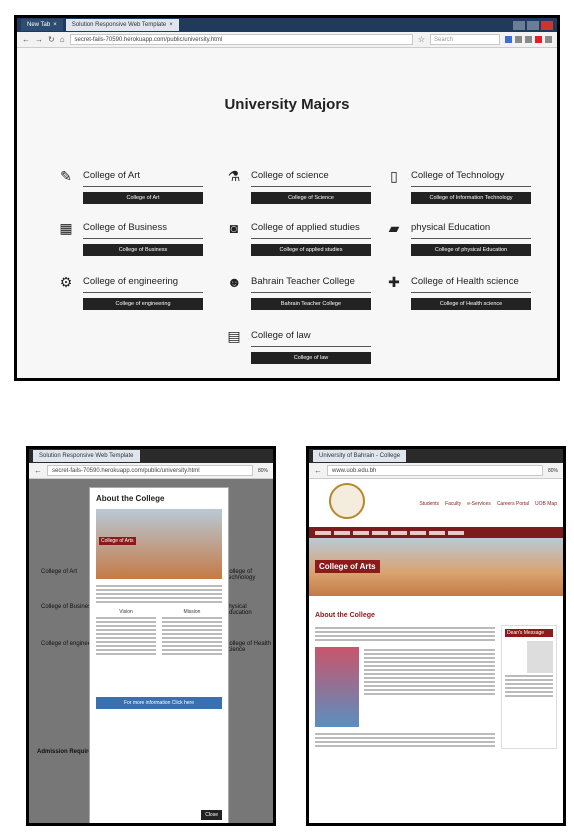  Describe the element at coordinates (126, 612) in the screenshot. I see `vision-title: Vision` at that location.